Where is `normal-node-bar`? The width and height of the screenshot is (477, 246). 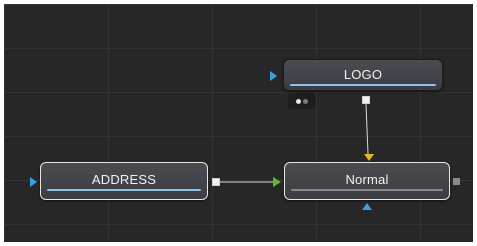
normal-node-bar is located at coordinates (367, 190).